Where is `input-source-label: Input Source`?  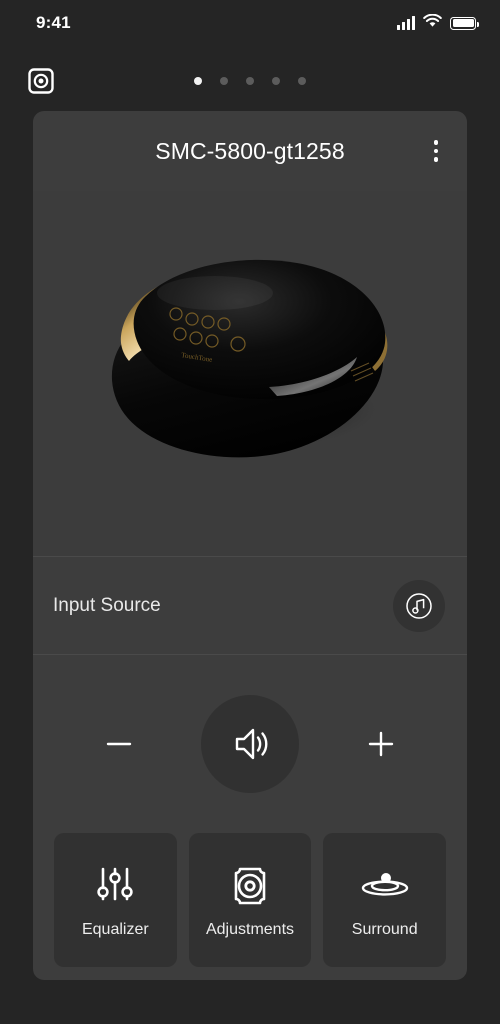
input-source-label: Input Source is located at coordinates (107, 605).